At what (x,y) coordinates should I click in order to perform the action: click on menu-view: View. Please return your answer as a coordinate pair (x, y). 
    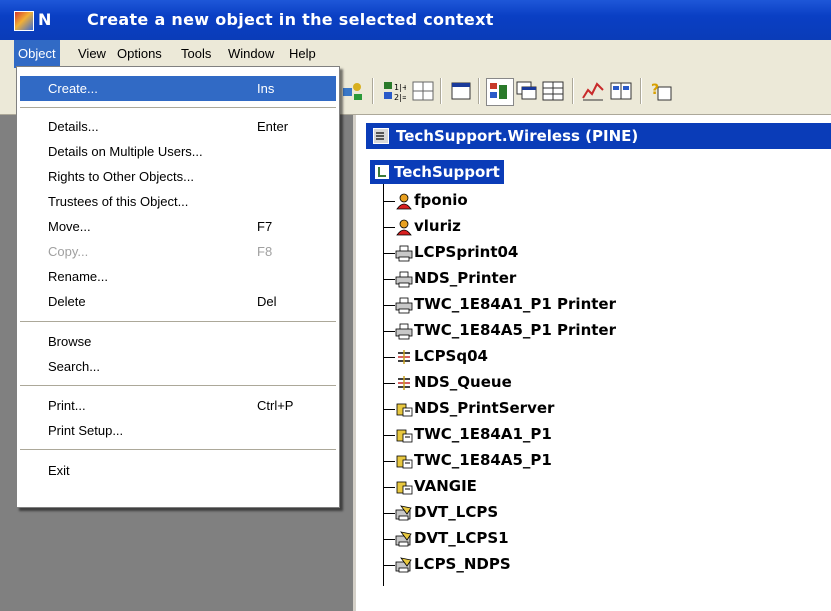
    Looking at the image, I should click on (92, 54).